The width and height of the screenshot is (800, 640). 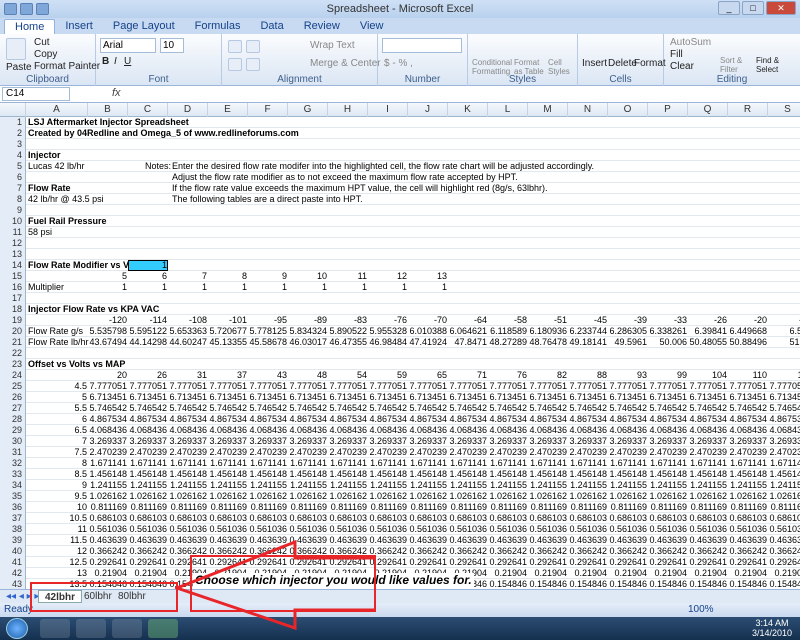 What do you see at coordinates (13, 584) in the screenshot?
I see `row-header: 43` at bounding box center [13, 584].